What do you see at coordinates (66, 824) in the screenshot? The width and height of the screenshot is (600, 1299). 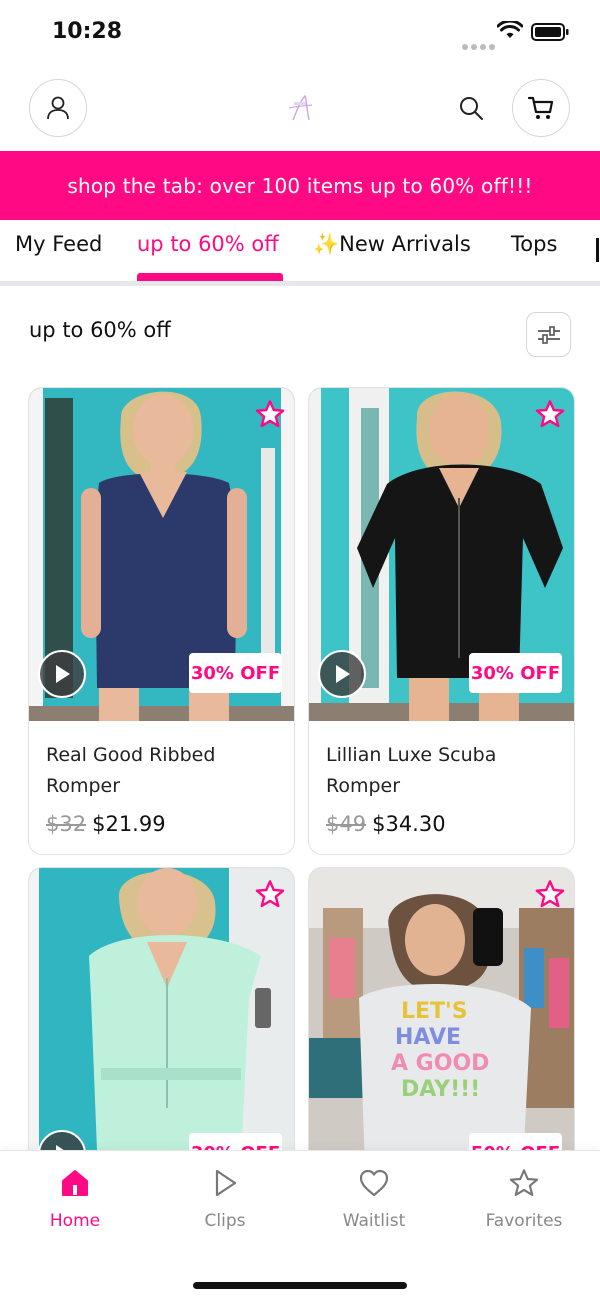 I see `original-price: $32` at bounding box center [66, 824].